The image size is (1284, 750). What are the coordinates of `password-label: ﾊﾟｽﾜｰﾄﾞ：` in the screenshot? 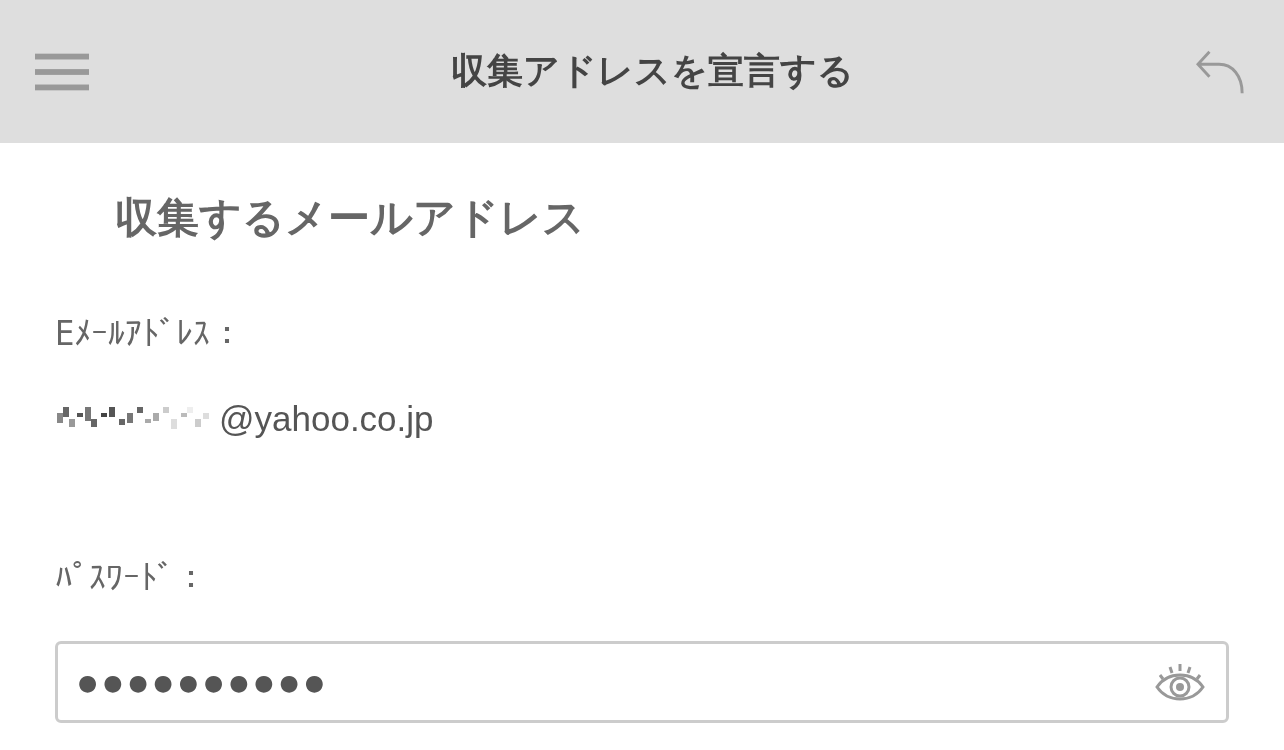 It's located at (132, 577).